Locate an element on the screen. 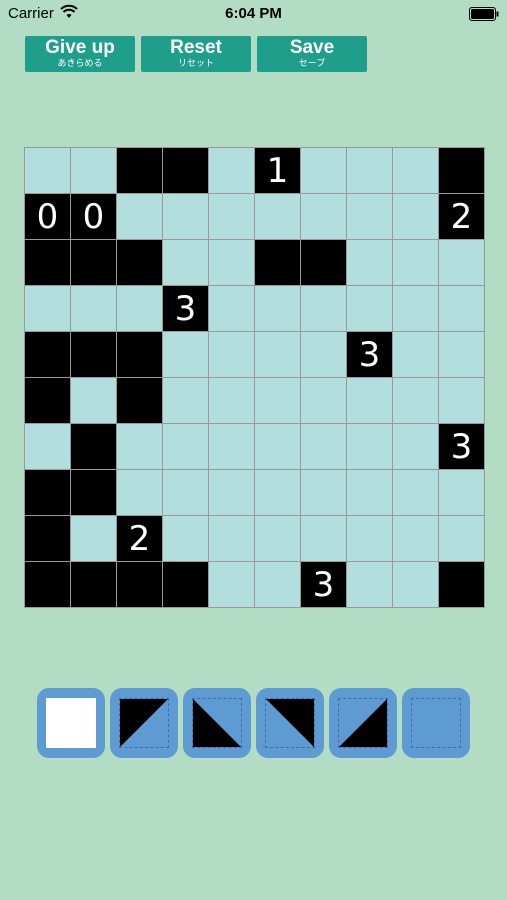 This screenshot has width=507, height=900. grid-cell: 1 is located at coordinates (277, 170).